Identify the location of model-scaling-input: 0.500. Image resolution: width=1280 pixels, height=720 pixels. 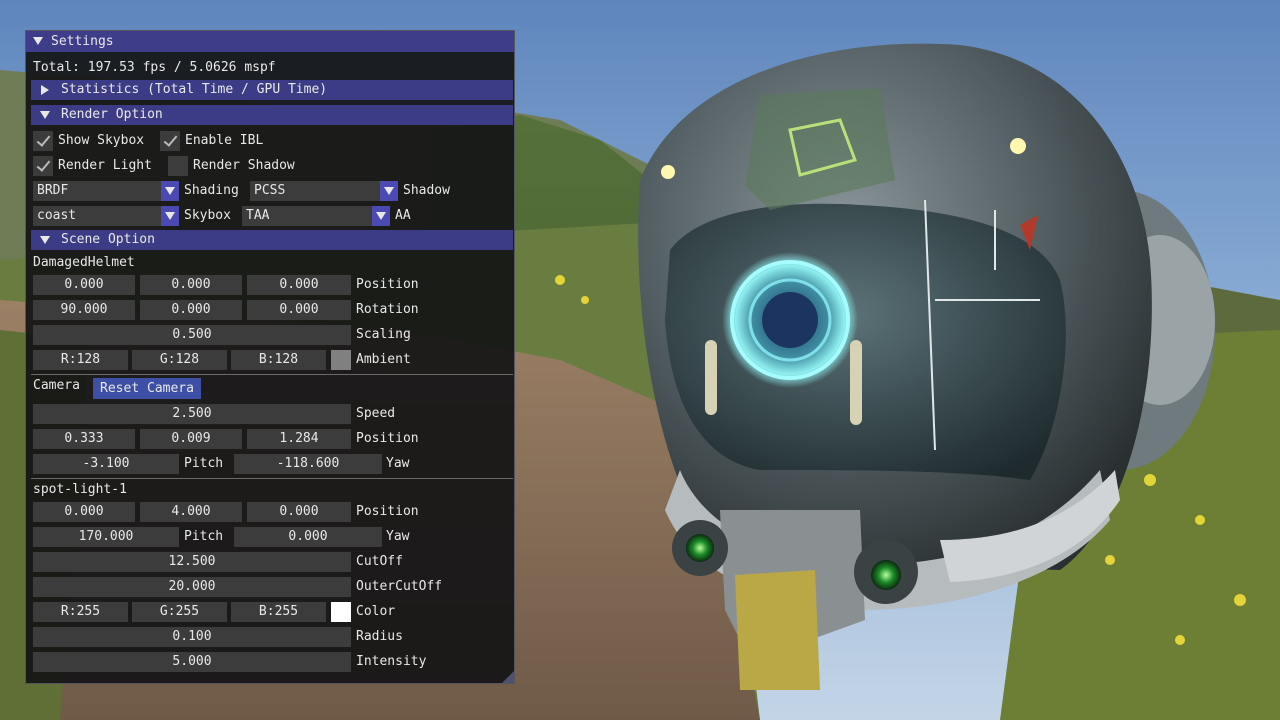
(192, 335).